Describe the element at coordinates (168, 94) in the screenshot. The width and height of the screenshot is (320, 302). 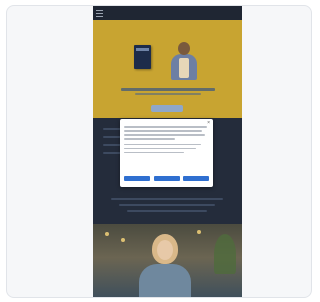
I see `hero-subheadline` at that location.